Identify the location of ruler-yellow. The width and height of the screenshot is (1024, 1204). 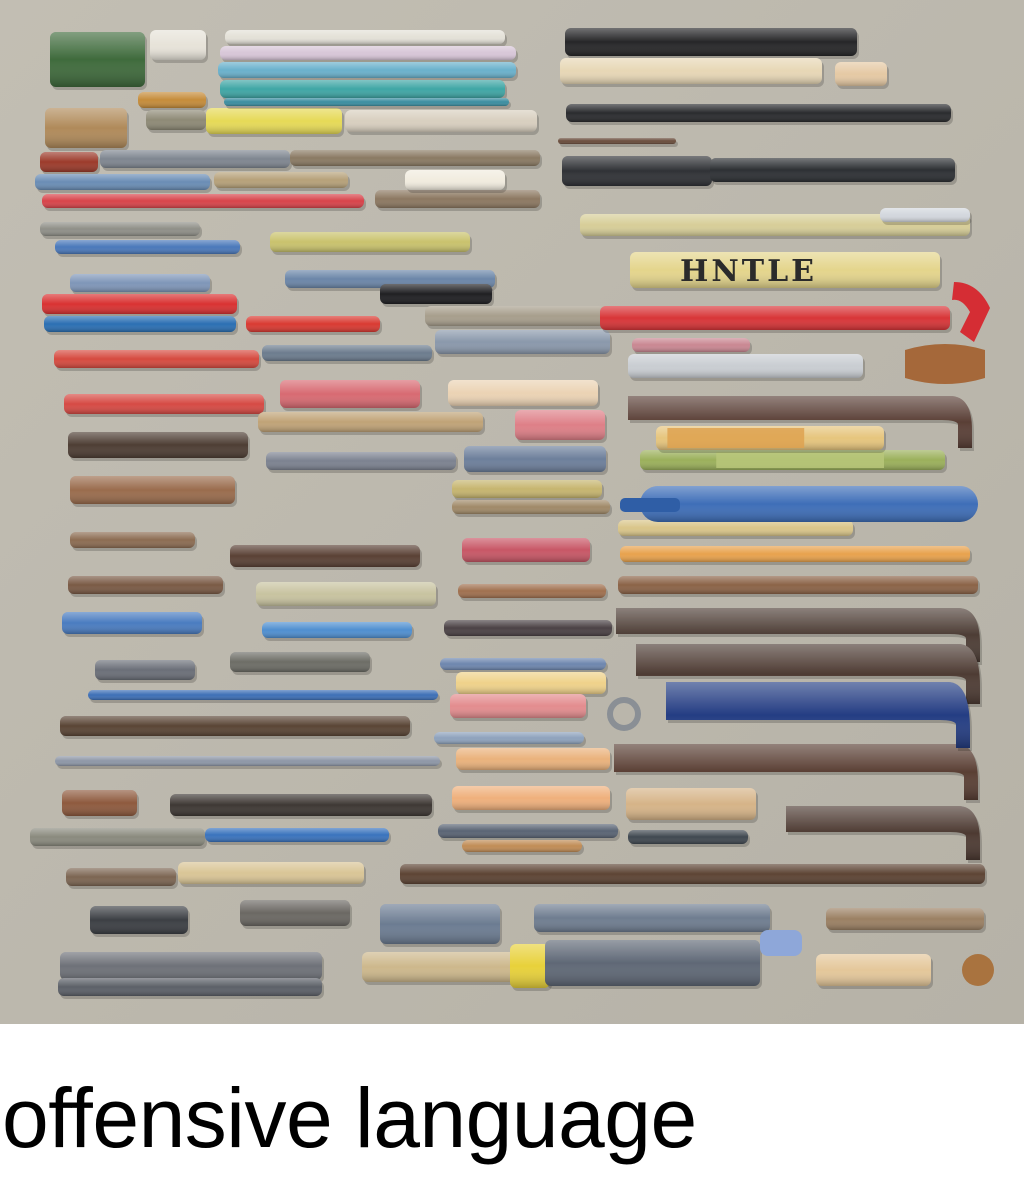
(371, 243).